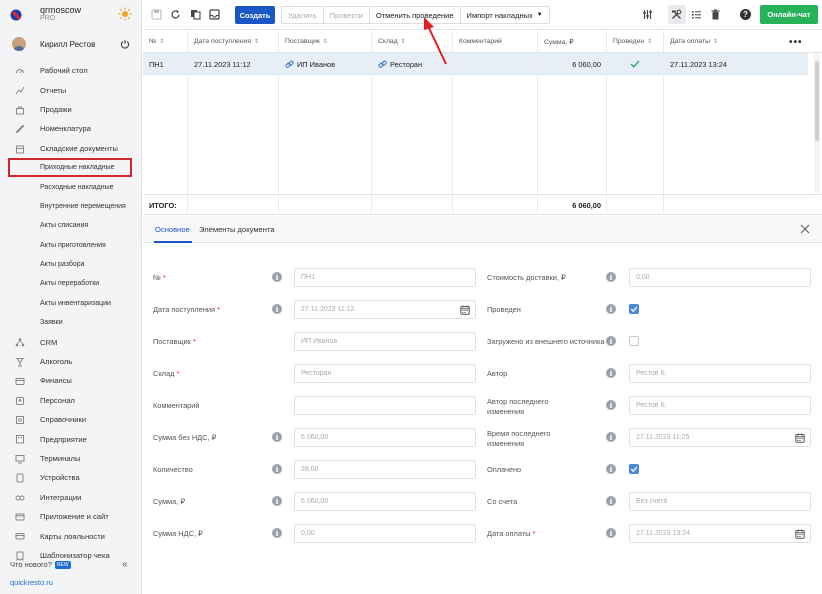 The image size is (822, 594). I want to click on trash-icon, so click(715, 14).